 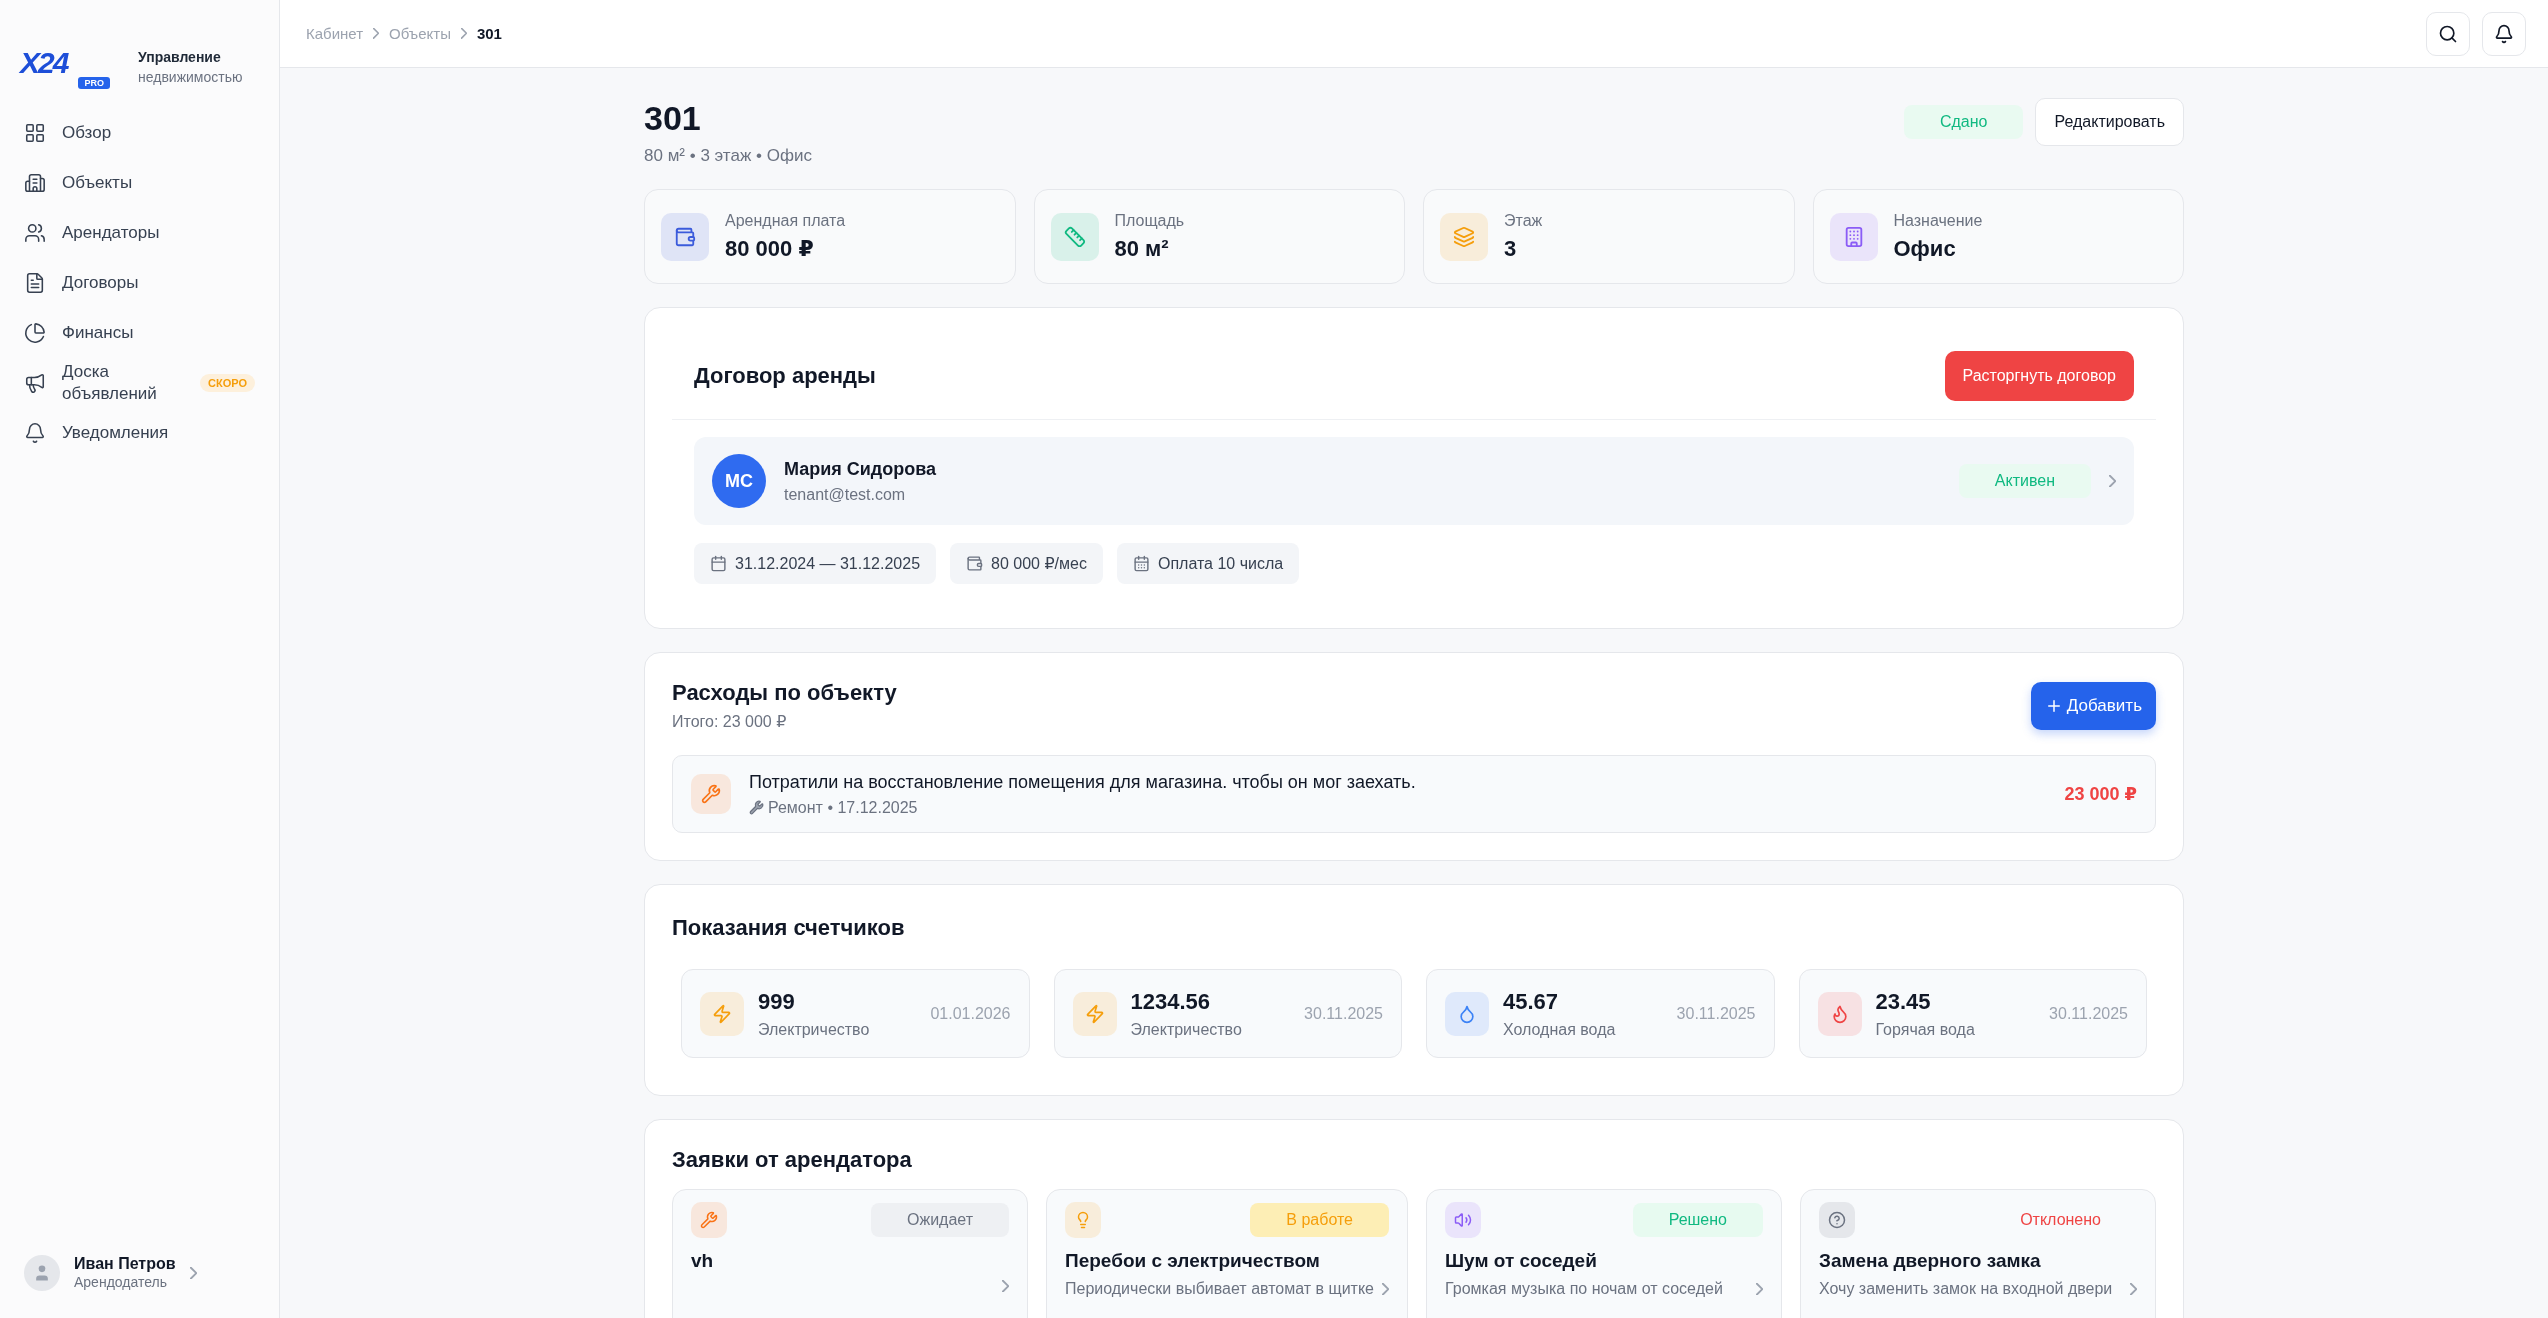 I want to click on request-title: vh, so click(x=703, y=1261).